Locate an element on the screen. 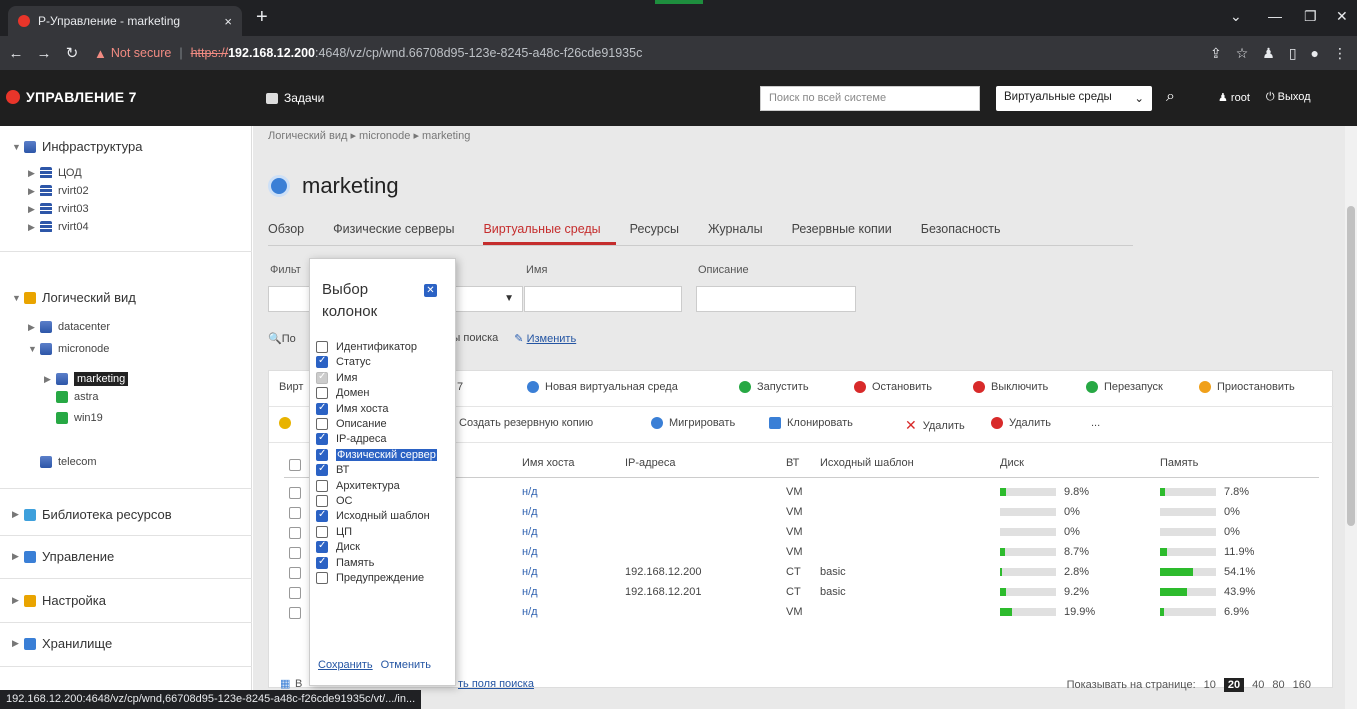  page-scrollbar is located at coordinates (1351, 417).